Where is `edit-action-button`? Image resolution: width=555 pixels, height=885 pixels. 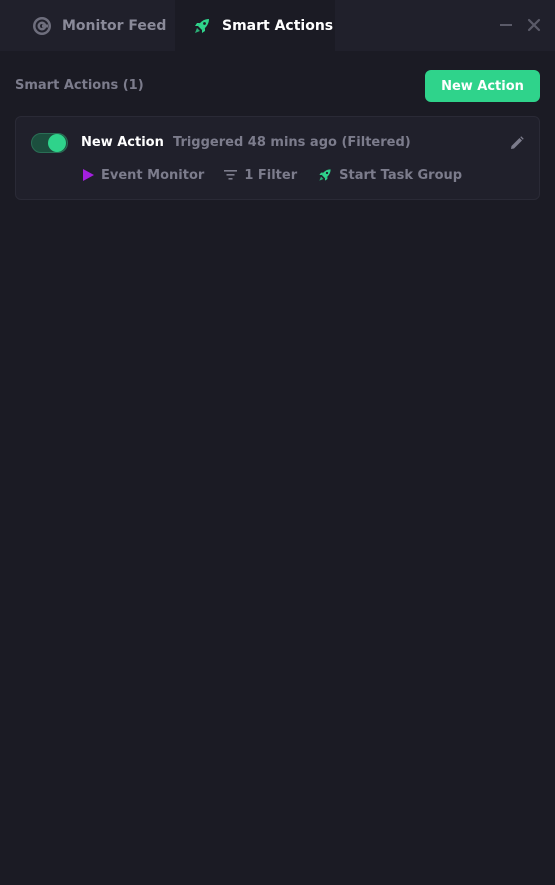 edit-action-button is located at coordinates (517, 143).